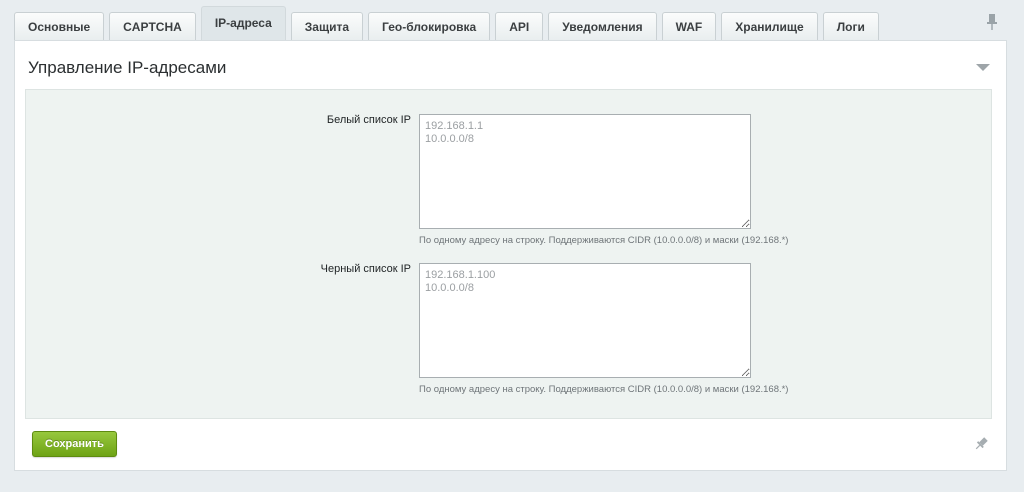 This screenshot has width=1024, height=492. I want to click on whitelist-textarea, so click(585, 171).